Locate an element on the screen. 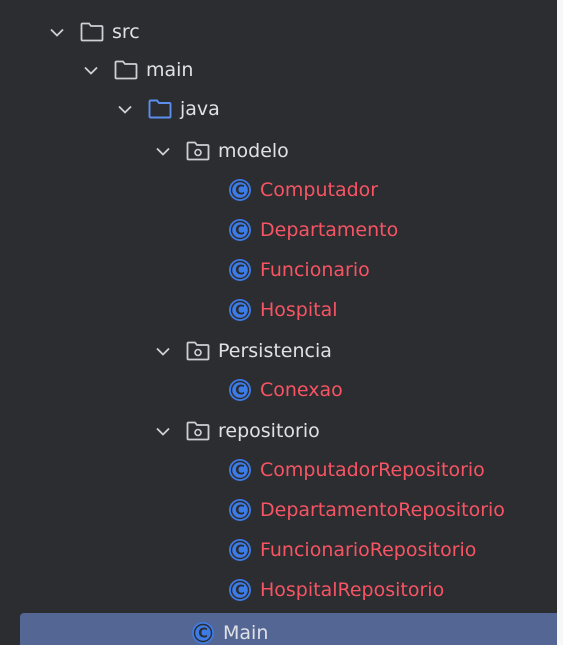  class-label: Conexao is located at coordinates (301, 390).